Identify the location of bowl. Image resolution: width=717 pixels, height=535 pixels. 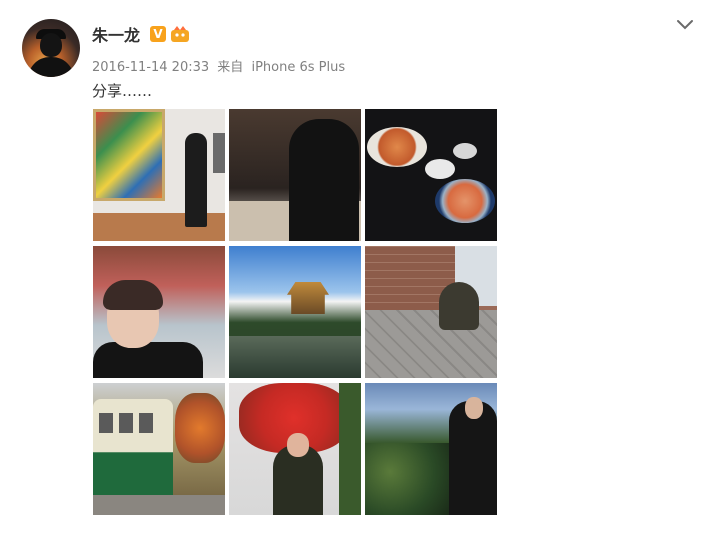
(397, 147).